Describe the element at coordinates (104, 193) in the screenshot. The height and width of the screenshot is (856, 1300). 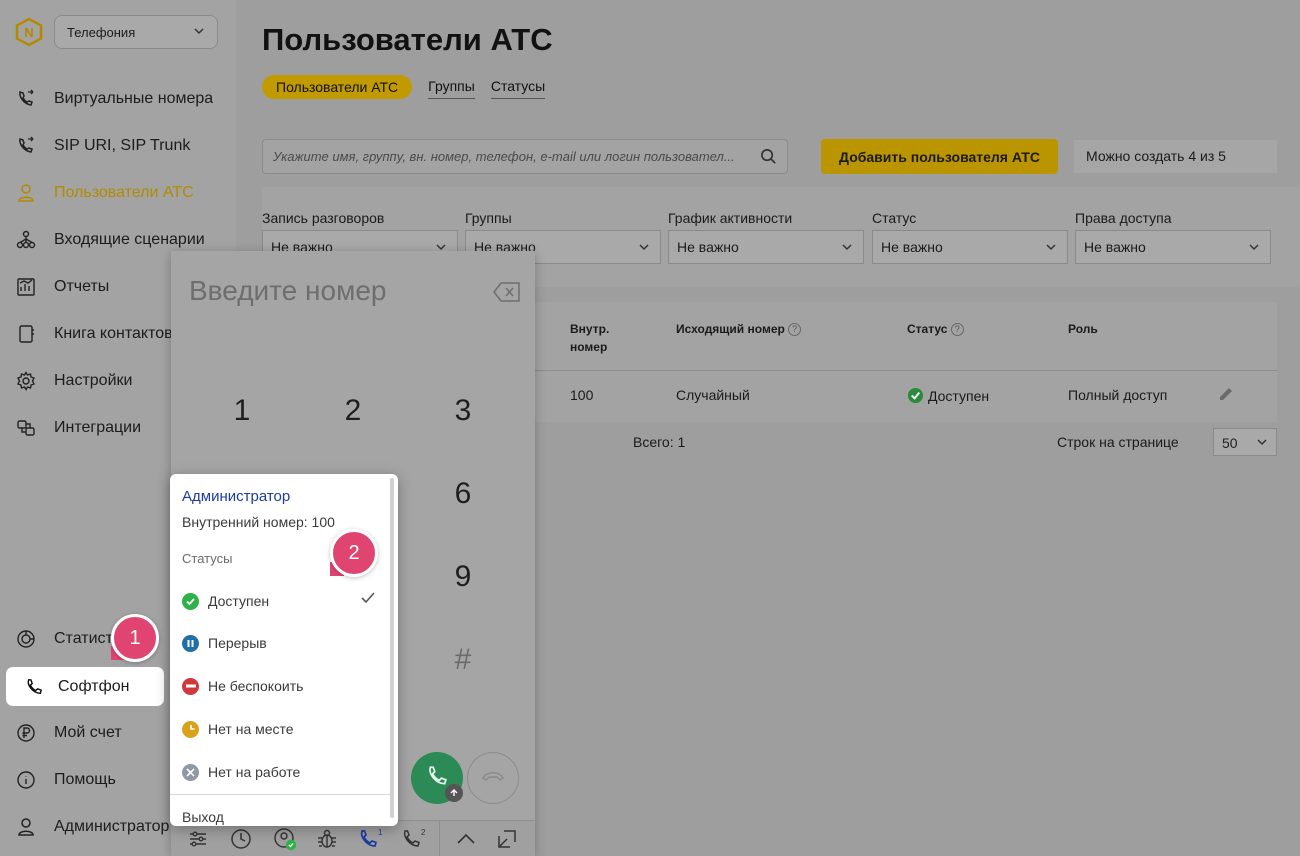
I see `sidebar-item-pbx-users: Пользователи АТС` at that location.